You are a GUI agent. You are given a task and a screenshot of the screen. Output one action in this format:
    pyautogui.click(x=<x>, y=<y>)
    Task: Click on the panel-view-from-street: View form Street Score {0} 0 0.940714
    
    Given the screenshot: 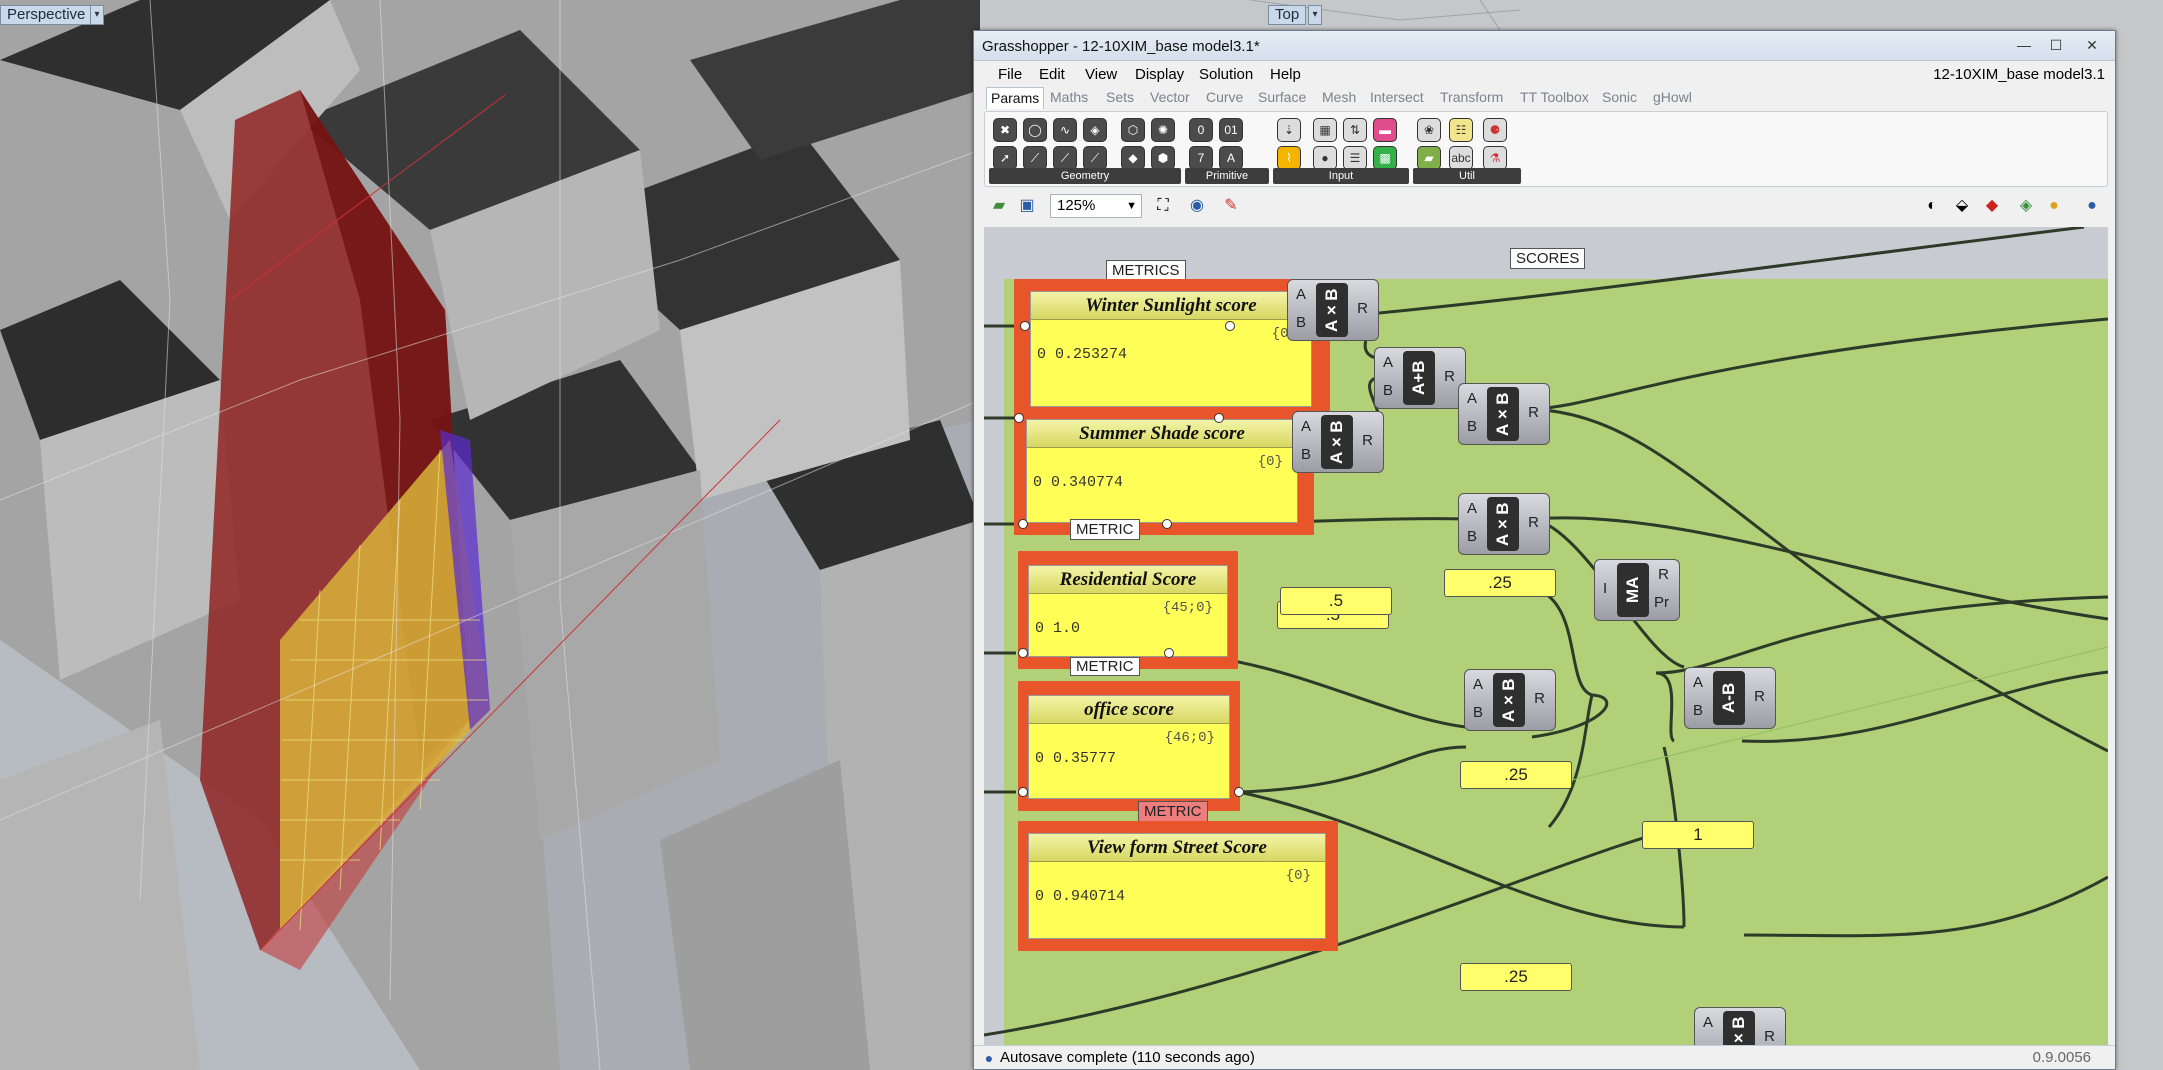 What is the action you would take?
    pyautogui.click(x=1178, y=886)
    